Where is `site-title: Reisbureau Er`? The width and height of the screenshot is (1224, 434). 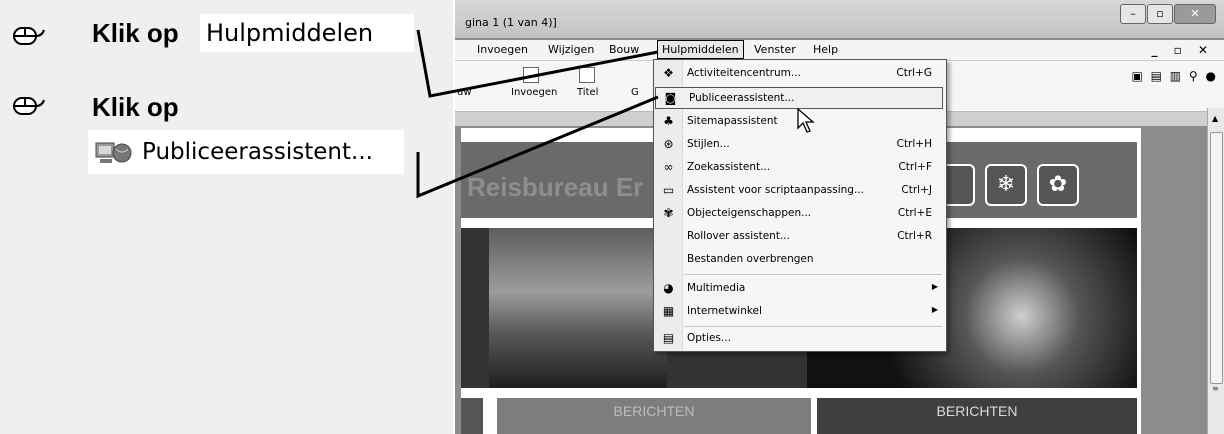 site-title: Reisbureau Er is located at coordinates (555, 187).